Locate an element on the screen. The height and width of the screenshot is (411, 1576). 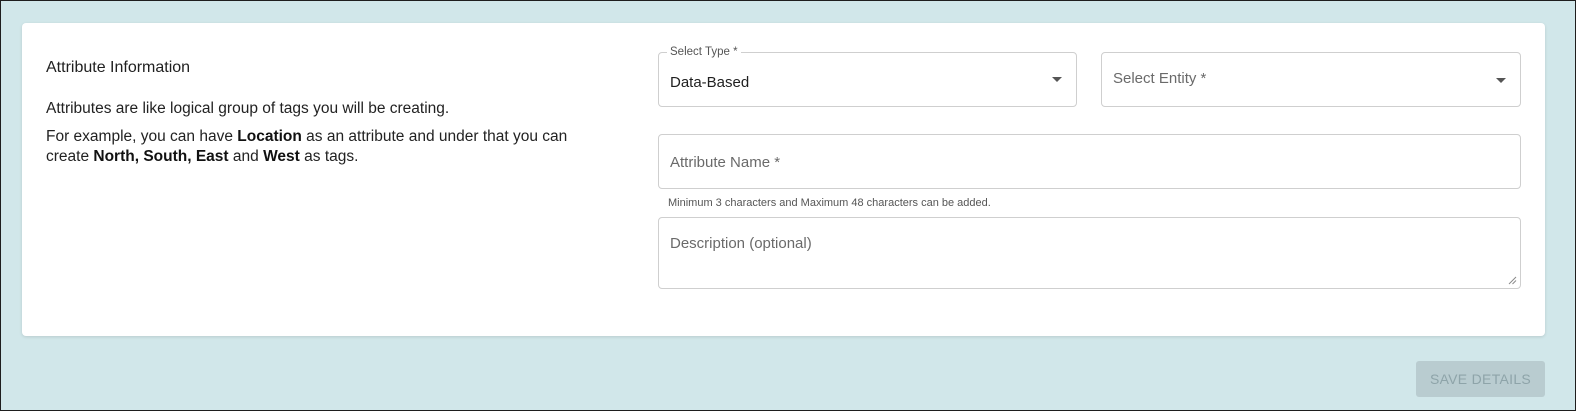
description-textarea: Description (optional) is located at coordinates (1089, 253).